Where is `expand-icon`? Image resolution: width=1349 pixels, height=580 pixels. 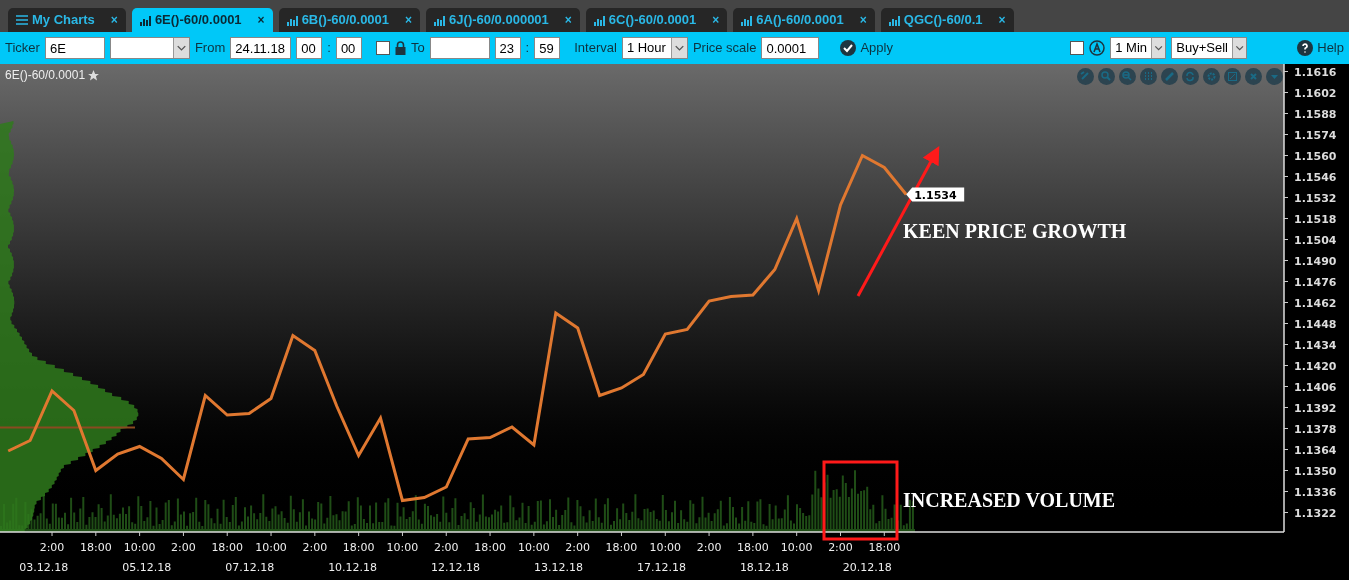
expand-icon is located at coordinates (1232, 76).